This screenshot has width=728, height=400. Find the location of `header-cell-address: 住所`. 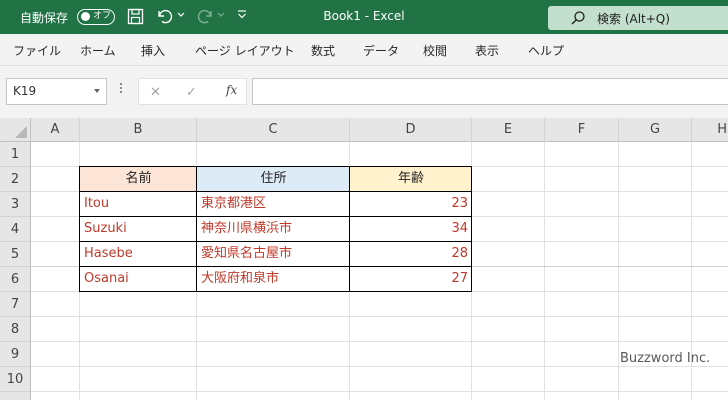

header-cell-address: 住所 is located at coordinates (273, 179).